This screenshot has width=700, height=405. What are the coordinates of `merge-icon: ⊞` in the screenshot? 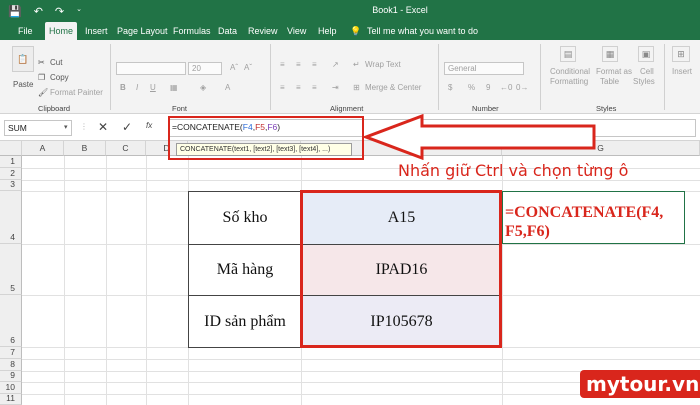 It's located at (356, 87).